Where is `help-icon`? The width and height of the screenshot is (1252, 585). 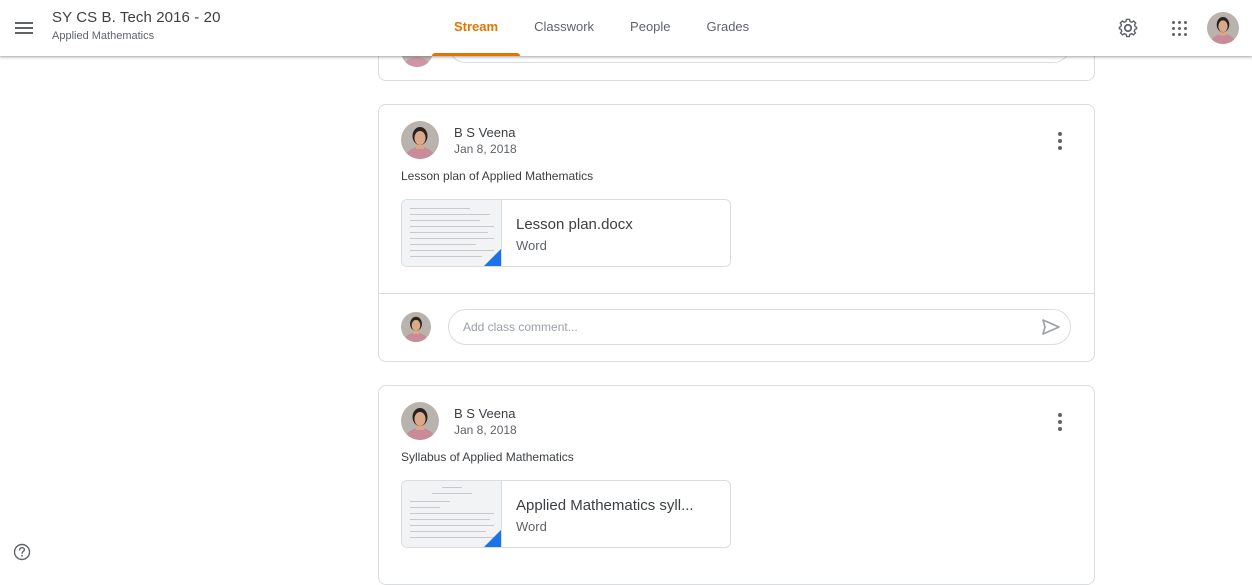
help-icon is located at coordinates (22, 552).